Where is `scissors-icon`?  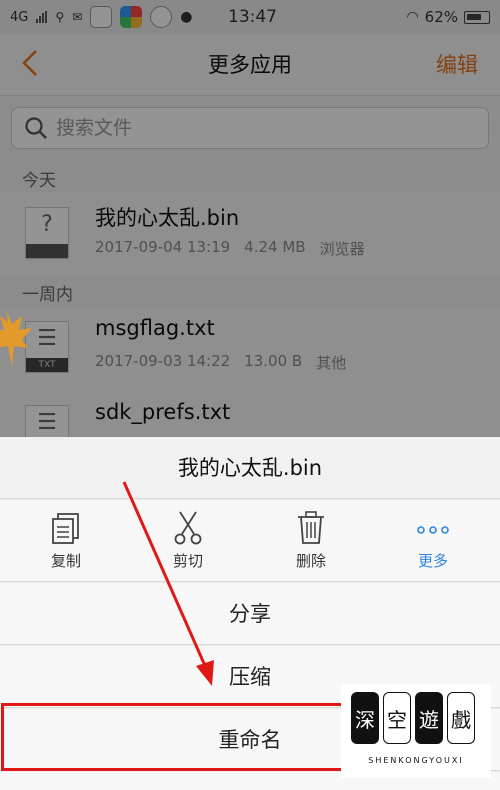 scissors-icon is located at coordinates (188, 528).